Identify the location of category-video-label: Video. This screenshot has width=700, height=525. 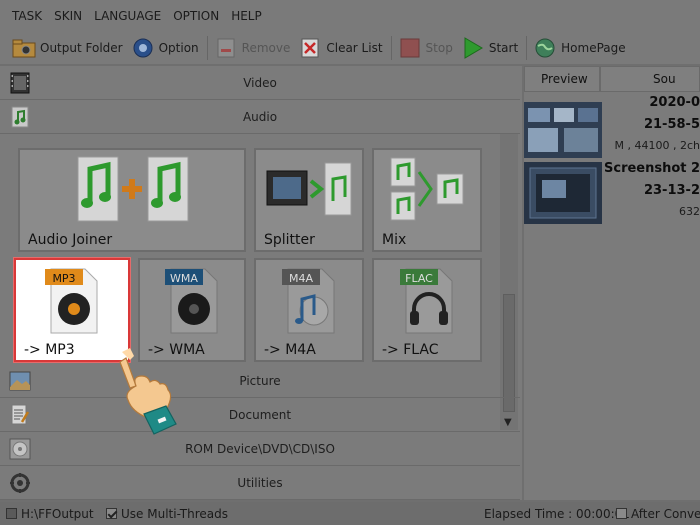
(260, 82).